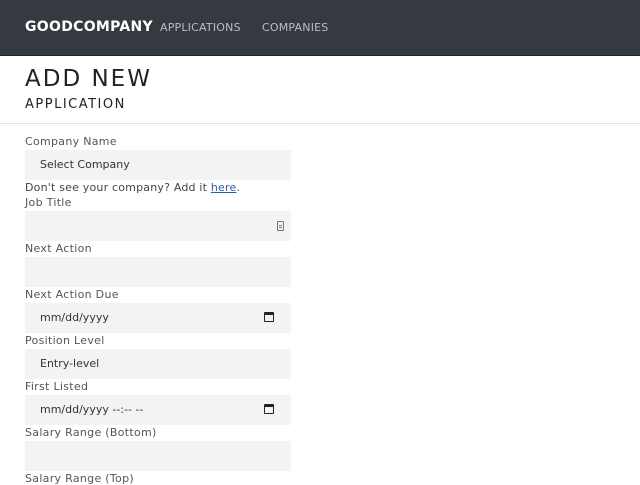 The width and height of the screenshot is (640, 485). Describe the element at coordinates (118, 187) in the screenshot. I see `helper-text: Don't see your company? Add it` at that location.